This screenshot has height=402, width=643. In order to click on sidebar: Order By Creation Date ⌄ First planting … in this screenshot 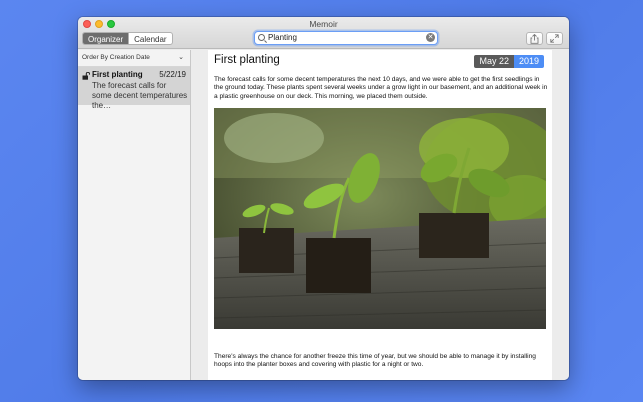, I will do `click(134, 215)`.